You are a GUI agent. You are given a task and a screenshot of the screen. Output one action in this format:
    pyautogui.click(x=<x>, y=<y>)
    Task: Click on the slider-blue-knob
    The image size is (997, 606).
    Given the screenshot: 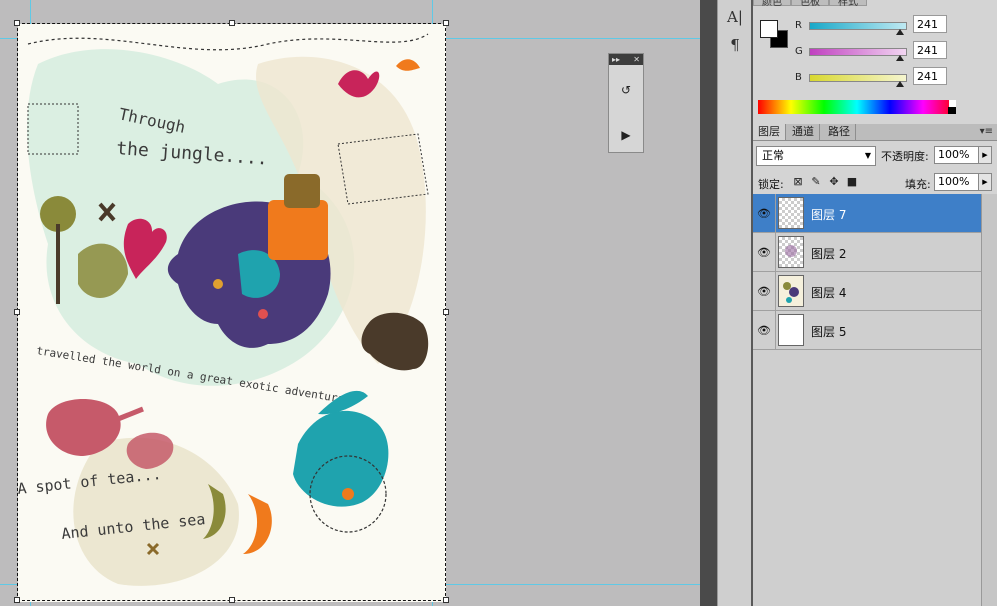 What is the action you would take?
    pyautogui.click(x=899, y=84)
    